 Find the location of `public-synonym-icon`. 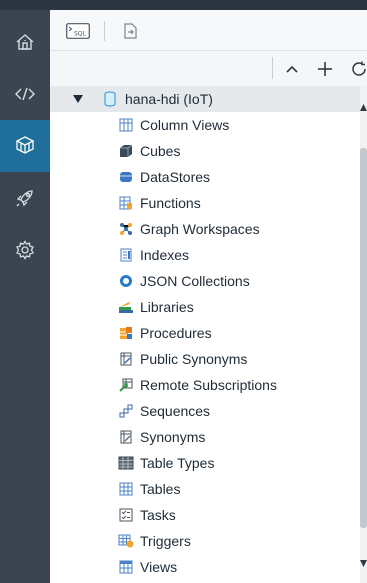

public-synonym-icon is located at coordinates (126, 359).